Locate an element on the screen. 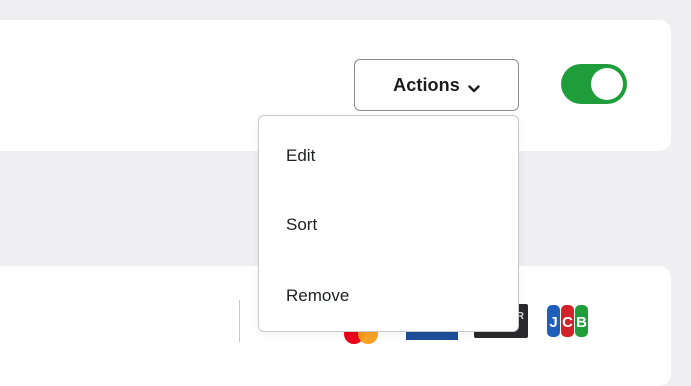  vertical-divider is located at coordinates (239, 321).